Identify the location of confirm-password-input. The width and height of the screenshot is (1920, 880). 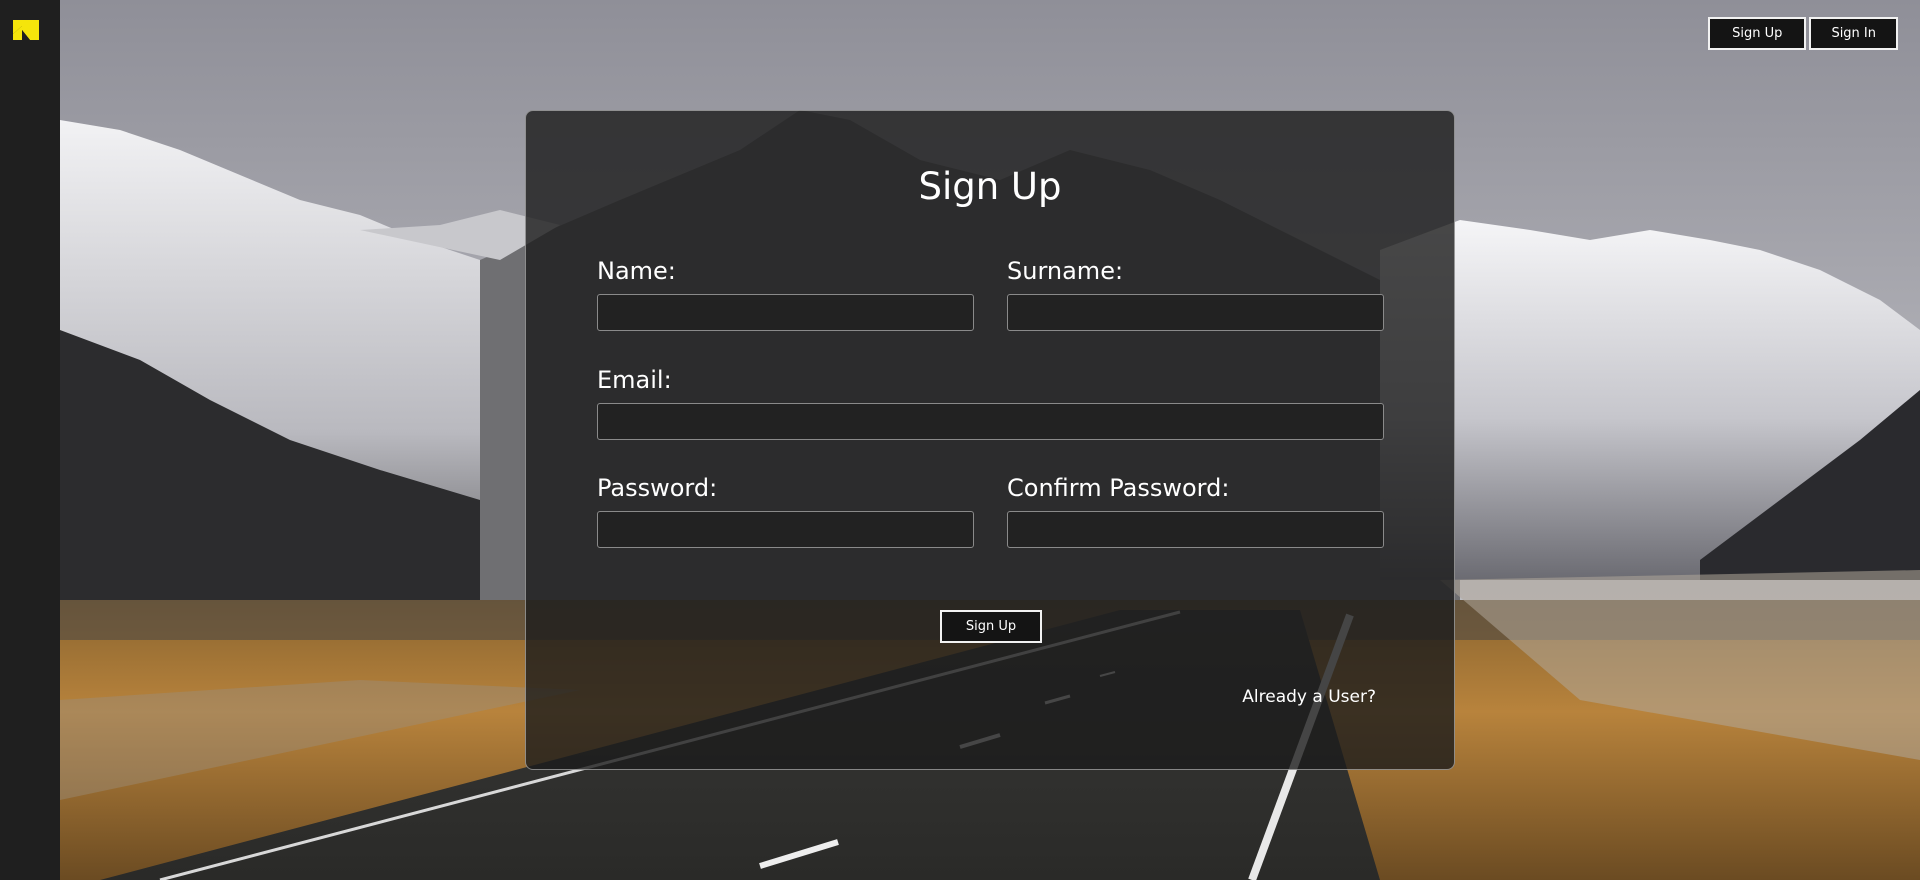
(1195, 529).